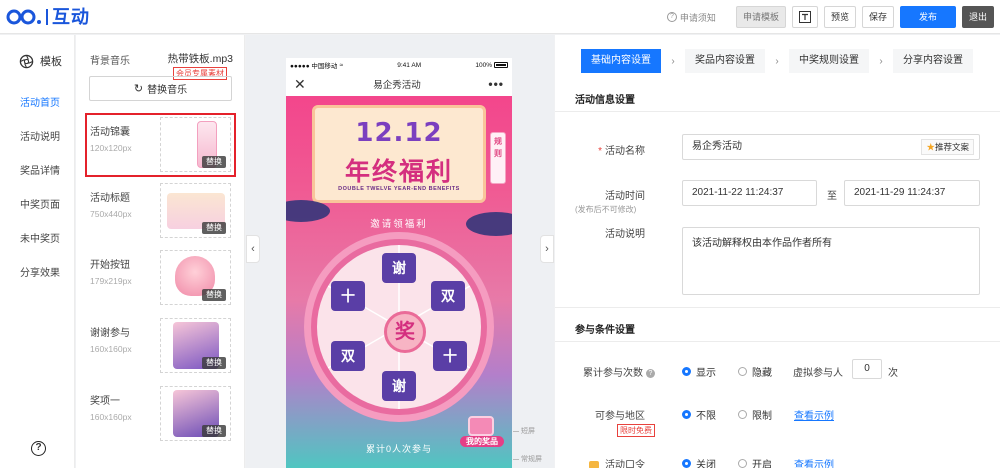 This screenshot has width=1000, height=468. Describe the element at coordinates (547, 249) in the screenshot. I see `collapse-right-button: ›` at that location.